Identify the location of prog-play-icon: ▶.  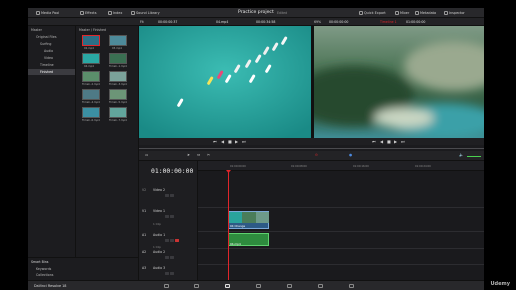
(395, 141).